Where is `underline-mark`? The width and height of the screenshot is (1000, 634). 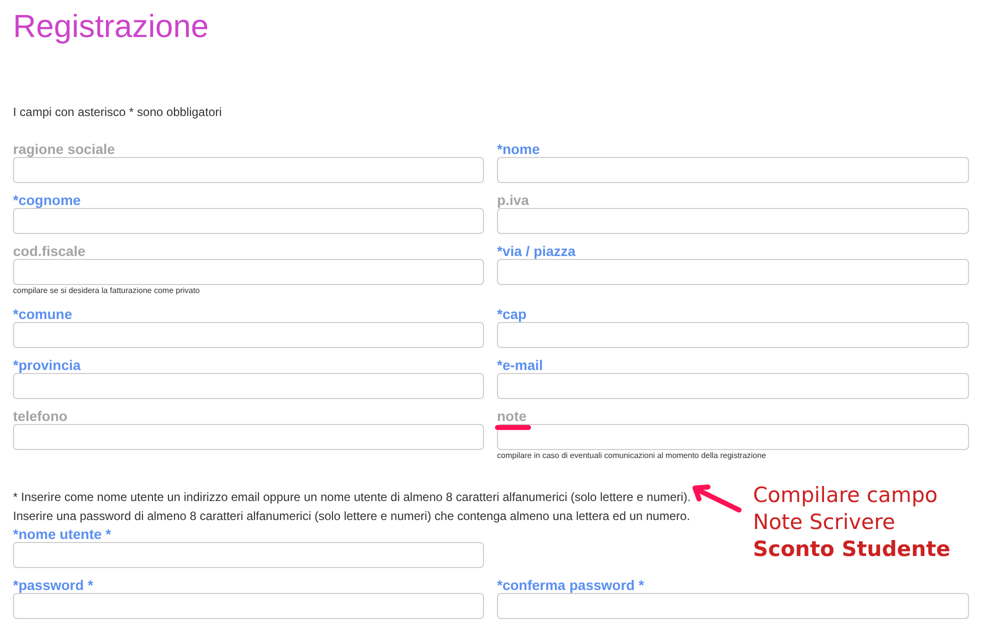 underline-mark is located at coordinates (513, 427).